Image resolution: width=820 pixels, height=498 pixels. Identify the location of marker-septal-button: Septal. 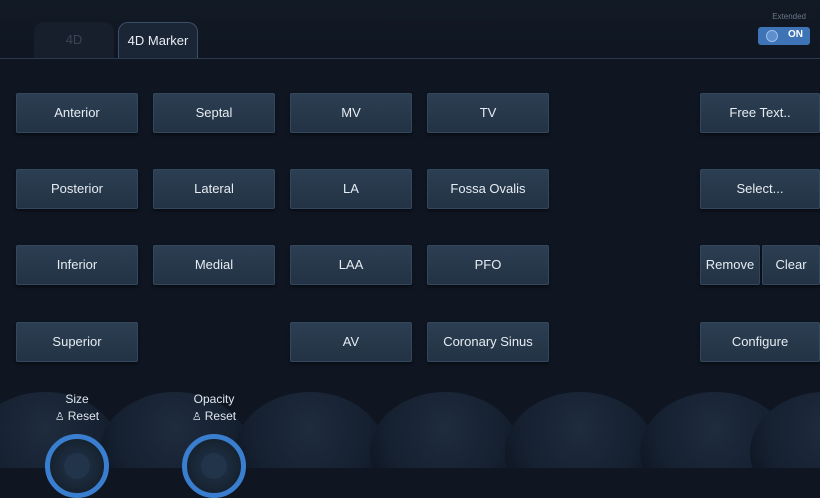
(214, 113).